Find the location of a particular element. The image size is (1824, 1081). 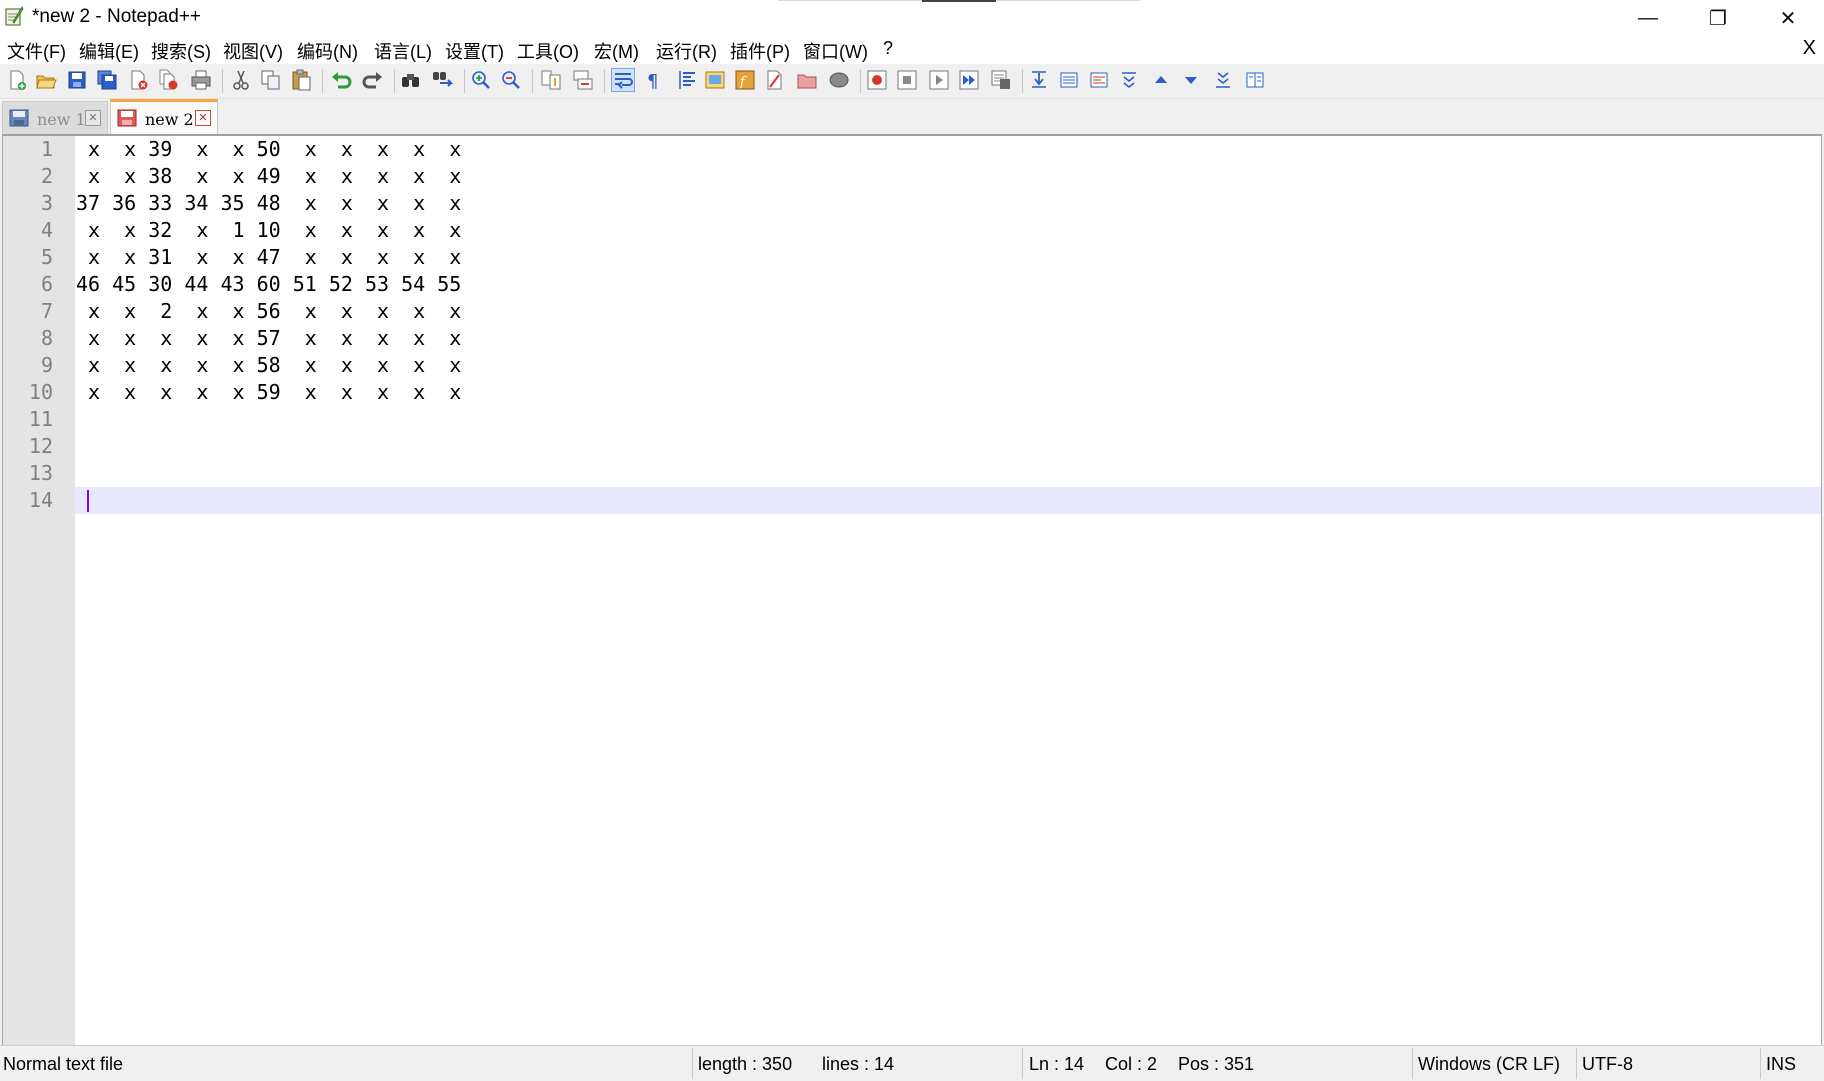

status-encoding: UTF-8 is located at coordinates (1607, 1064).